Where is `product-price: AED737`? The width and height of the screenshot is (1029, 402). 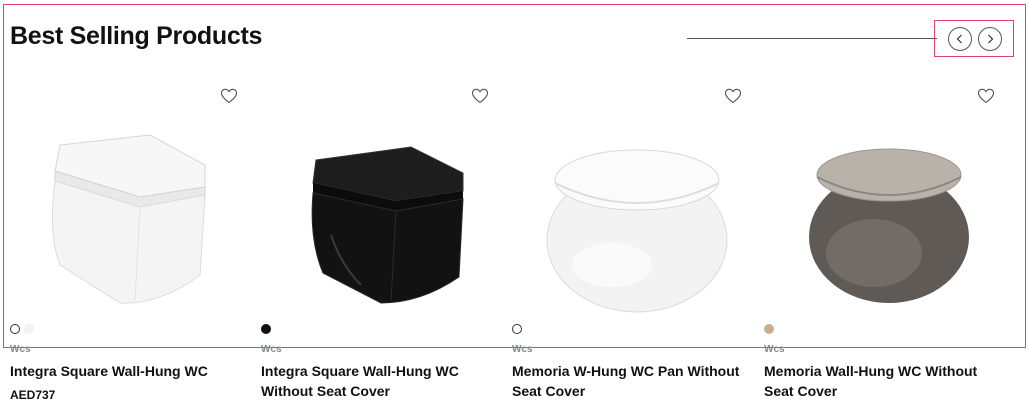
product-price: AED737 is located at coordinates (33, 395).